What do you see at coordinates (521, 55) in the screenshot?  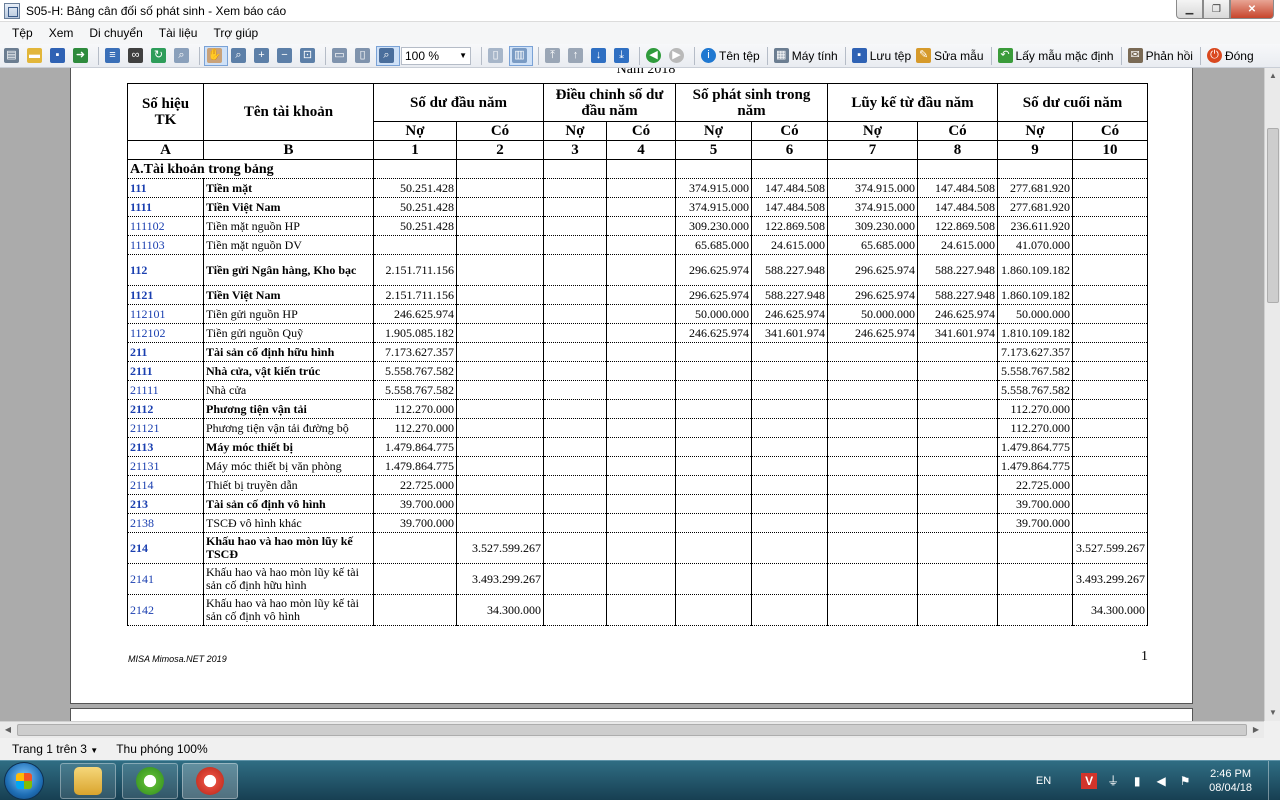 I see `two-page-button: ▥` at bounding box center [521, 55].